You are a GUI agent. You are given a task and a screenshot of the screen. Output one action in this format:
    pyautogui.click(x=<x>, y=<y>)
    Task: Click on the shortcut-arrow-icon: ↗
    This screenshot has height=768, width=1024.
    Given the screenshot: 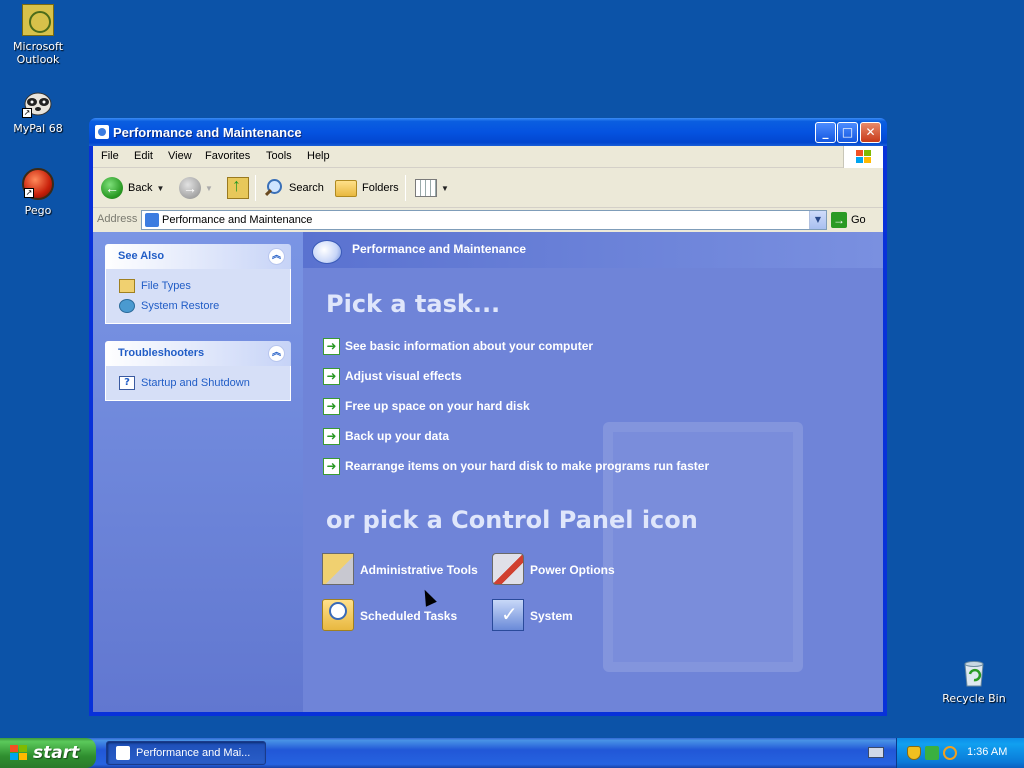 What is the action you would take?
    pyautogui.click(x=27, y=113)
    